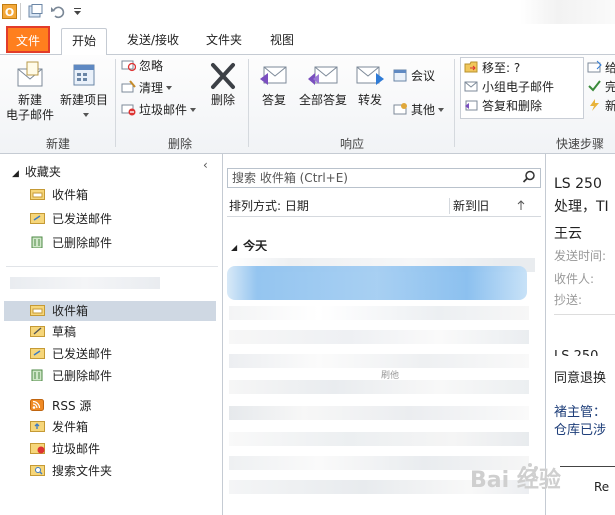  I want to click on move-to-label: 移至: ?, so click(501, 68).